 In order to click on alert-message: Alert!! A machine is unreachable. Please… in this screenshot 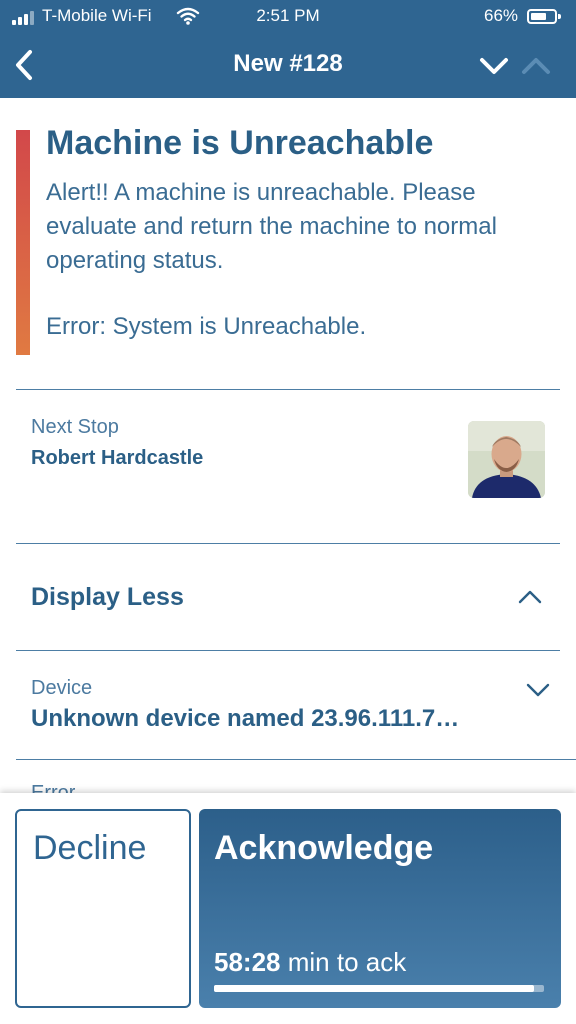, I will do `click(271, 226)`.